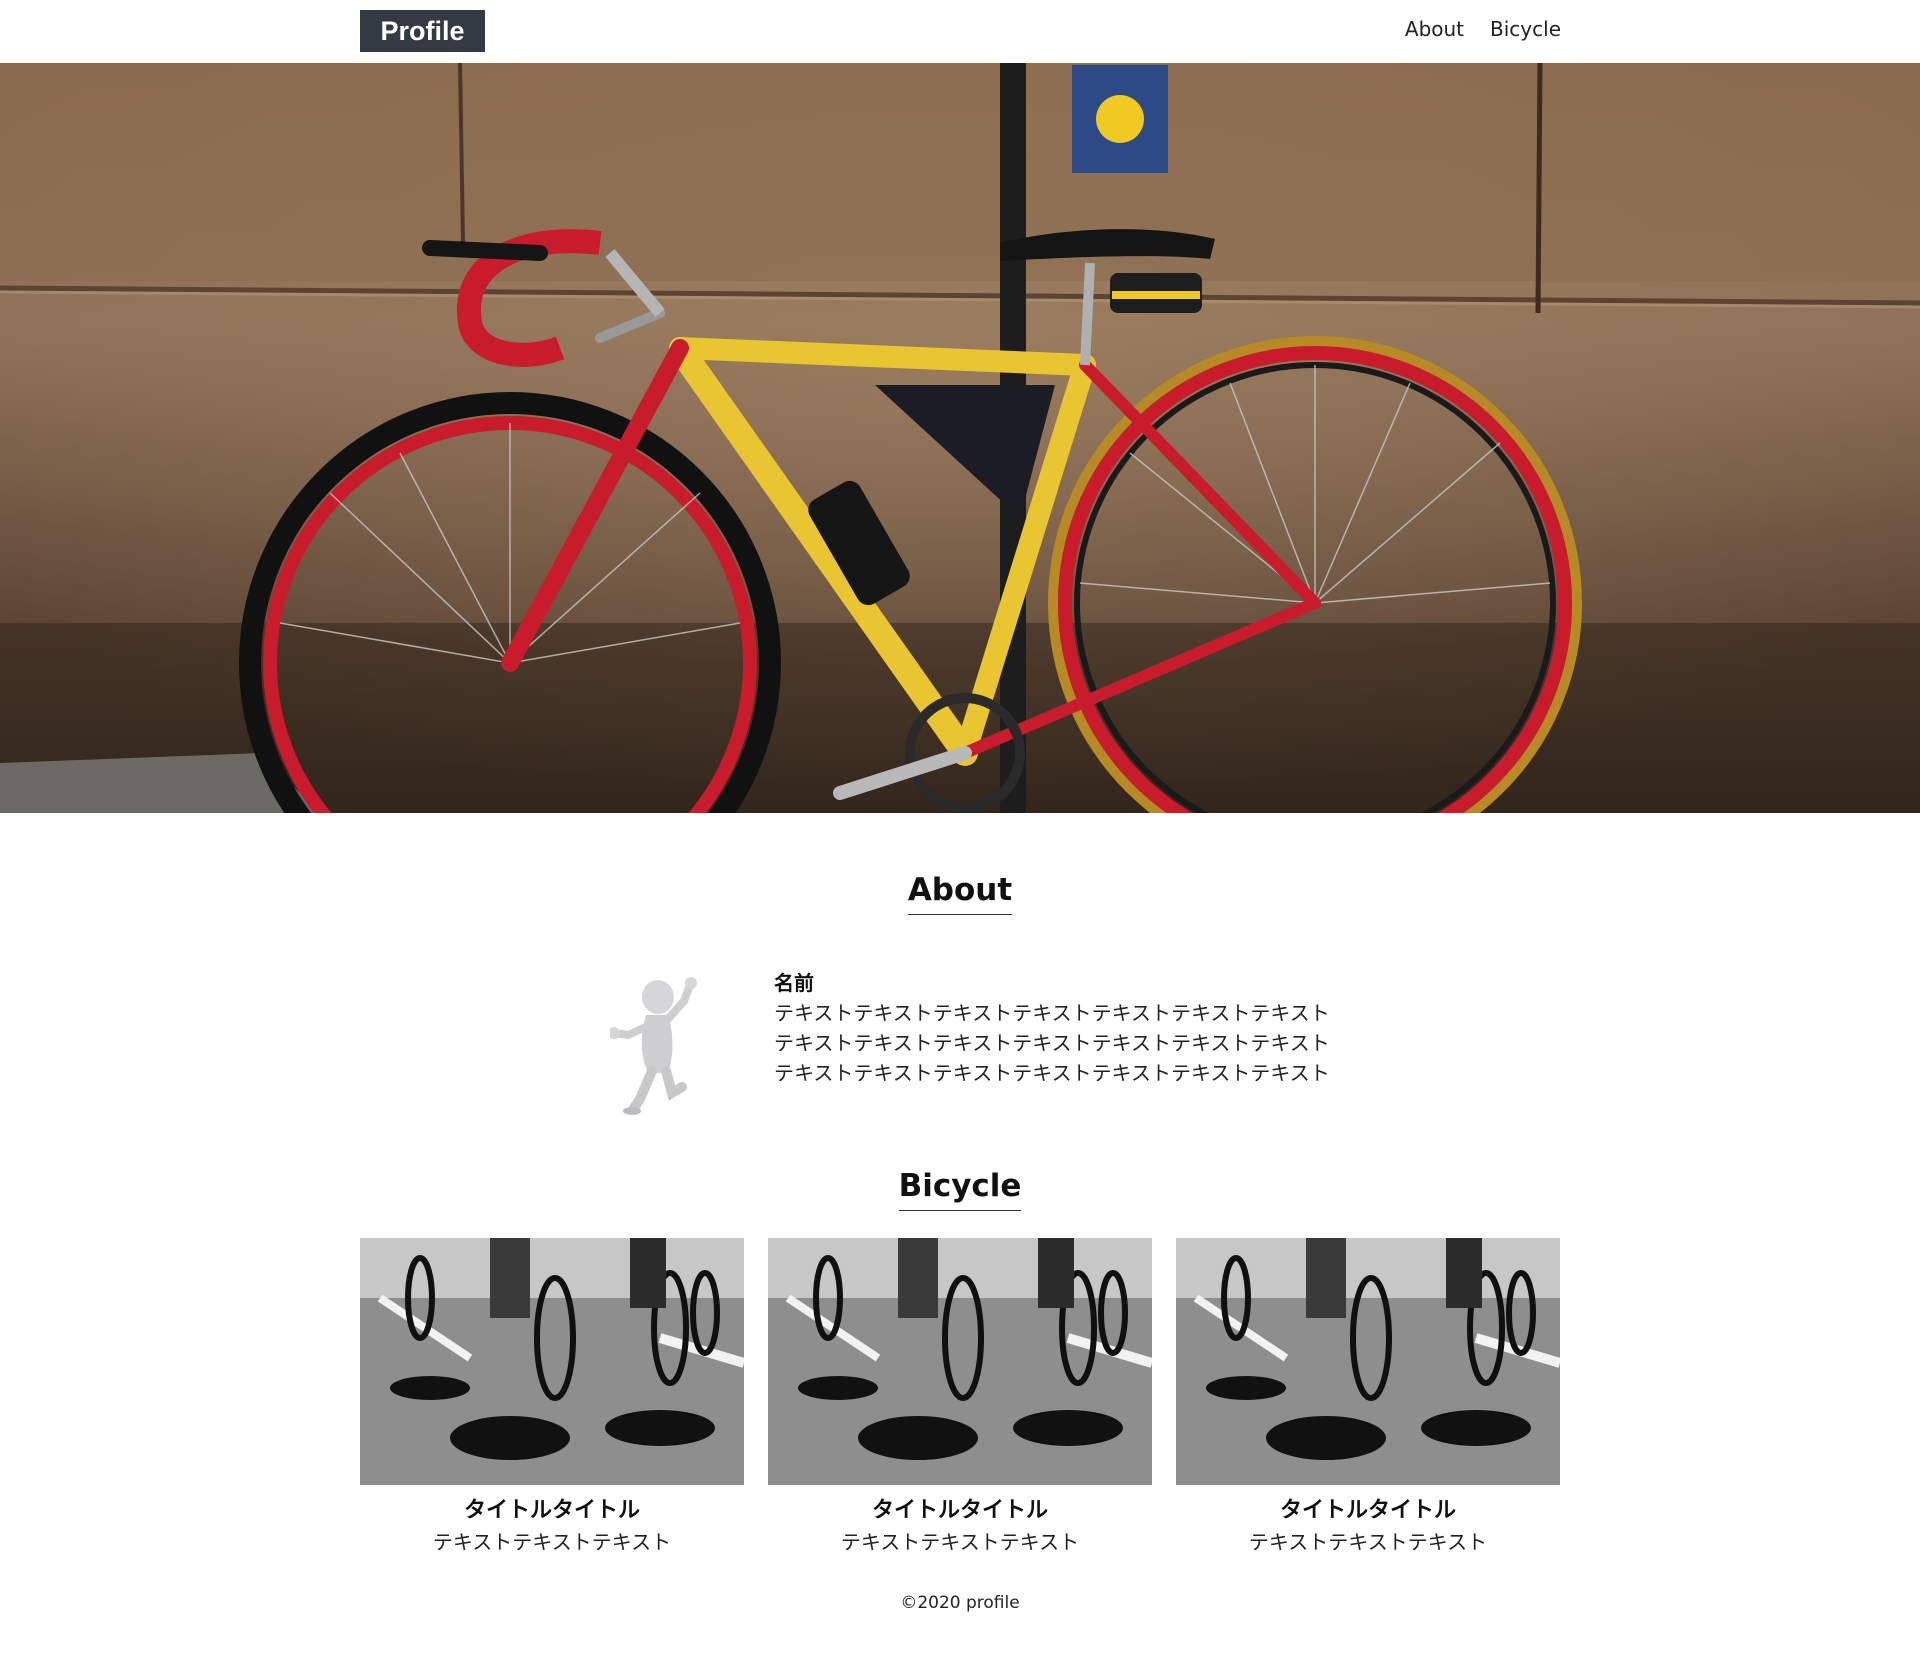  I want to click on about-line-2: テキストテキストテキストテキストテキストテキストテキスト, so click(1052, 1043).